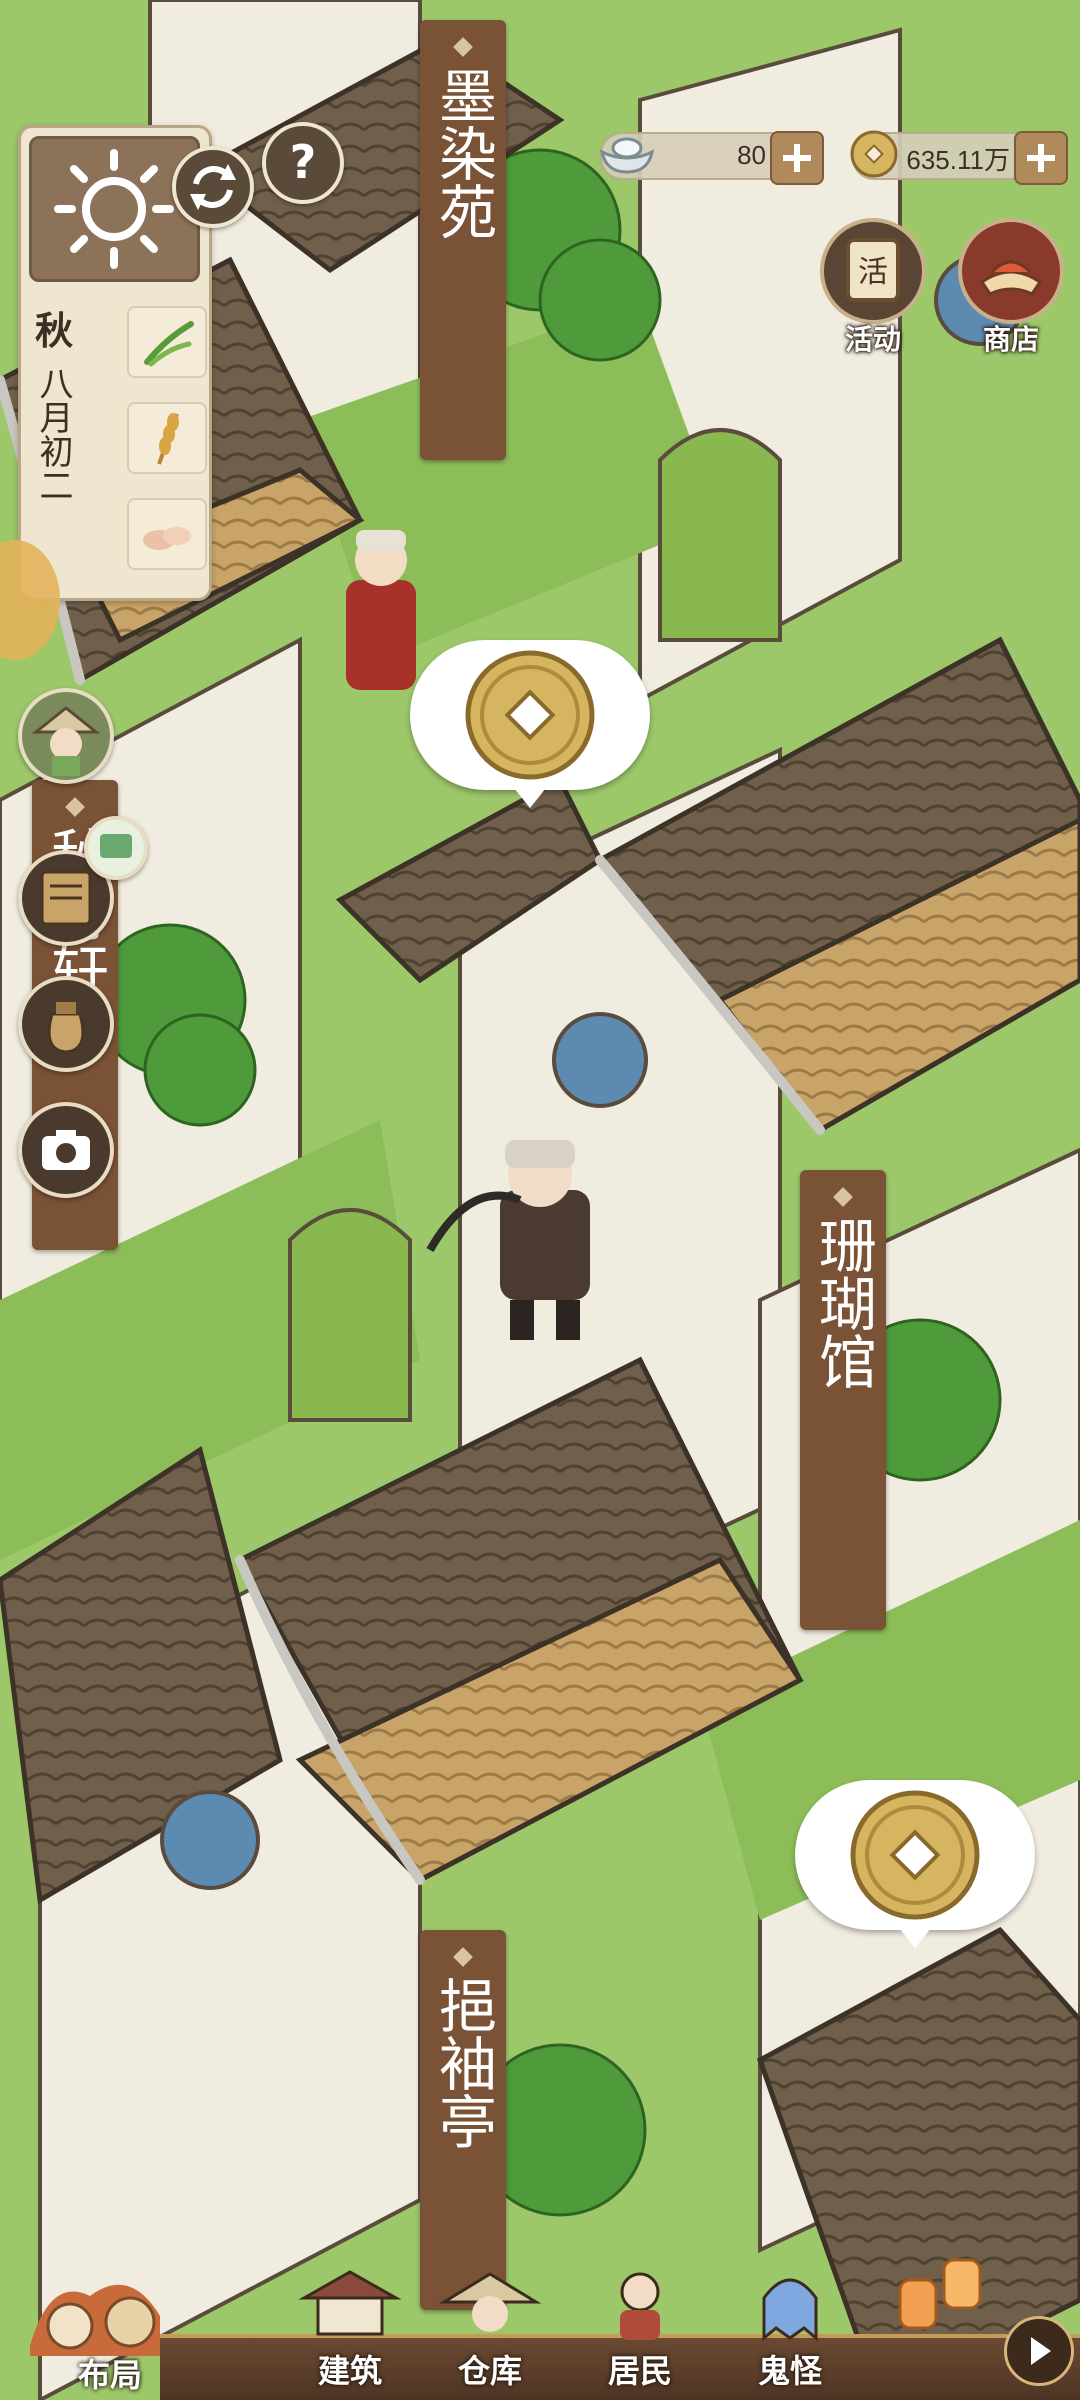 The image size is (1080, 2400). I want to click on shop-button: 商店, so click(1011, 288).